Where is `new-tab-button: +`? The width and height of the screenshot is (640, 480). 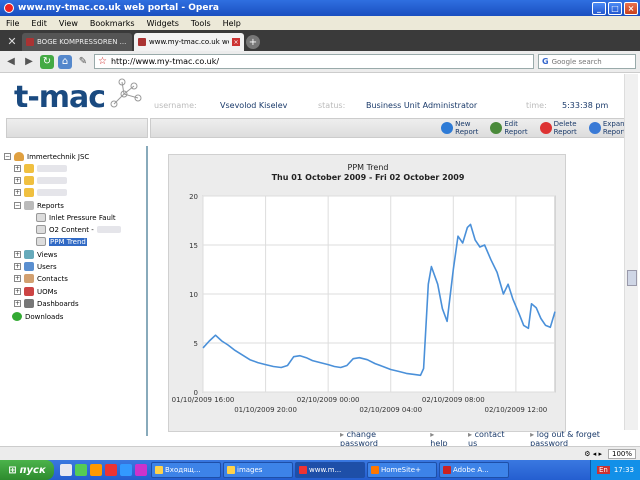
new-tab-button: + is located at coordinates (253, 42).